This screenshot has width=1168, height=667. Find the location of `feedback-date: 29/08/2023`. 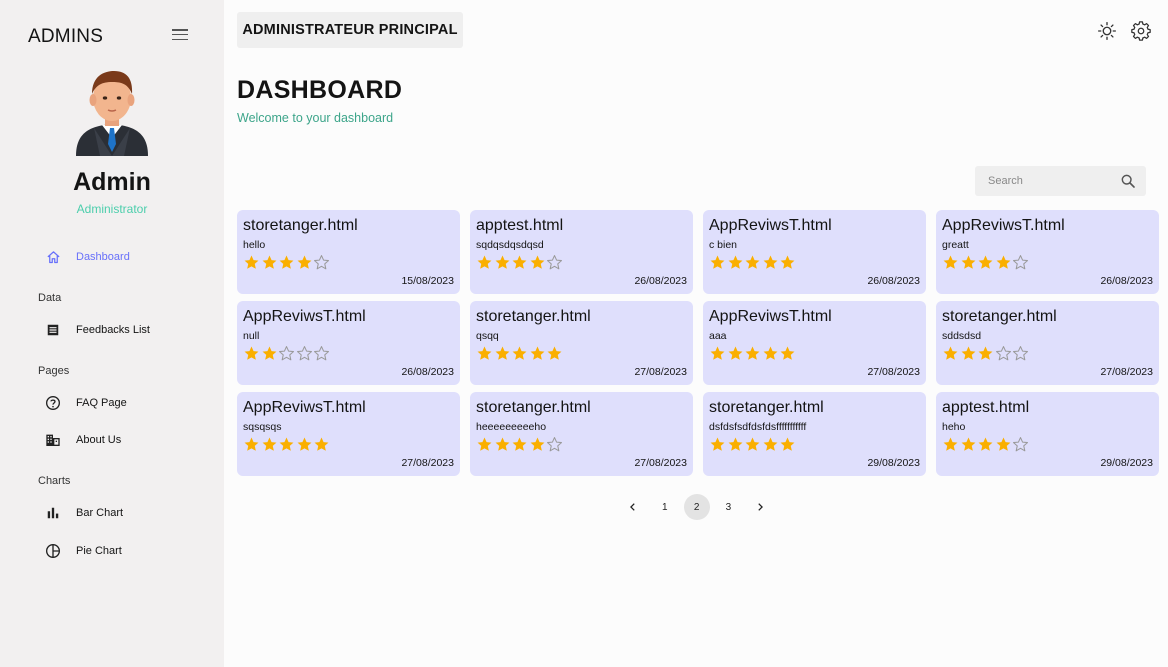

feedback-date: 29/08/2023 is located at coordinates (1126, 463).